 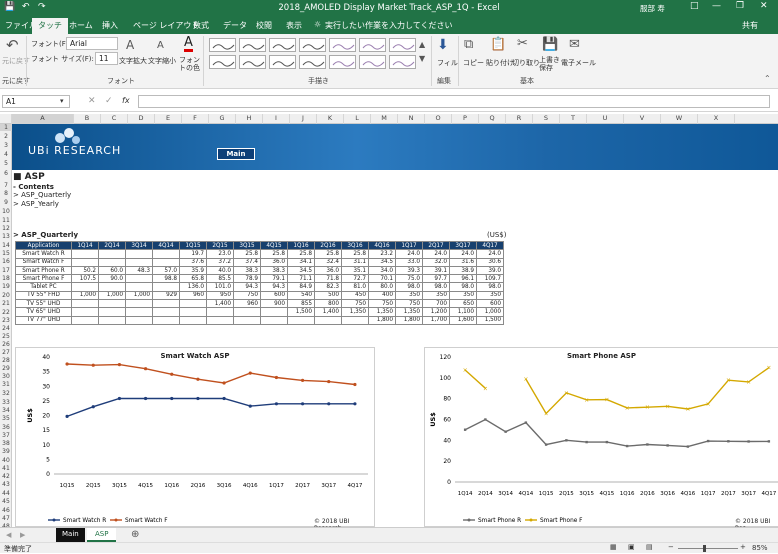 What do you see at coordinates (6, 427) in the screenshot?
I see `row-header: 36` at bounding box center [6, 427].